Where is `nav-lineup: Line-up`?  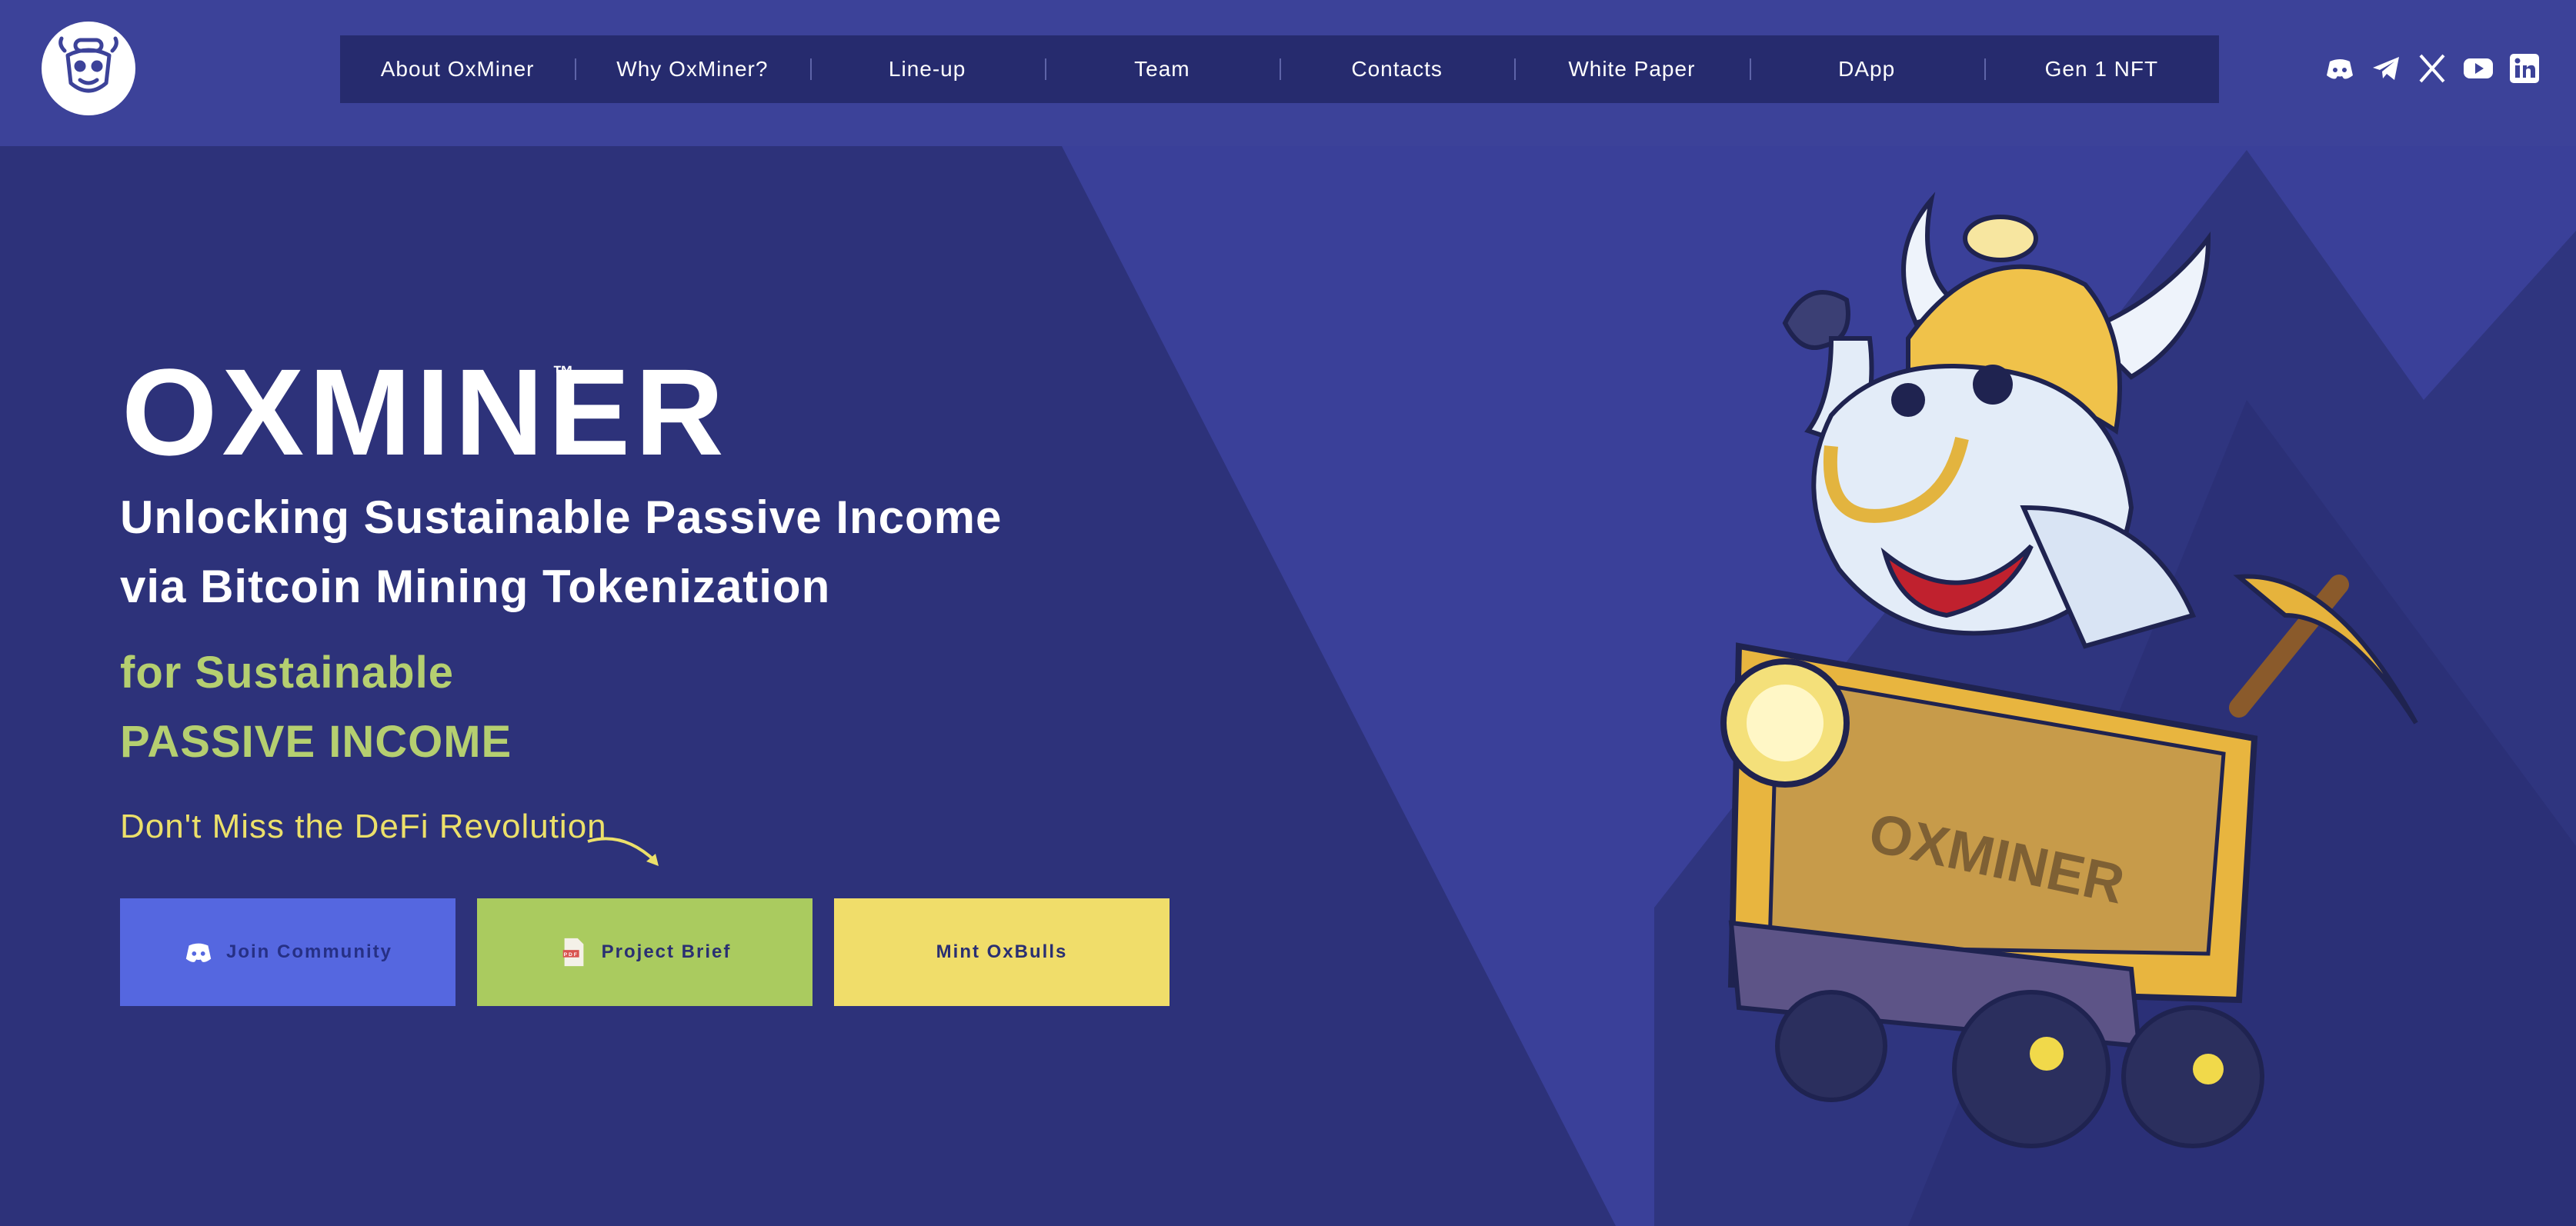 nav-lineup: Line-up is located at coordinates (927, 69).